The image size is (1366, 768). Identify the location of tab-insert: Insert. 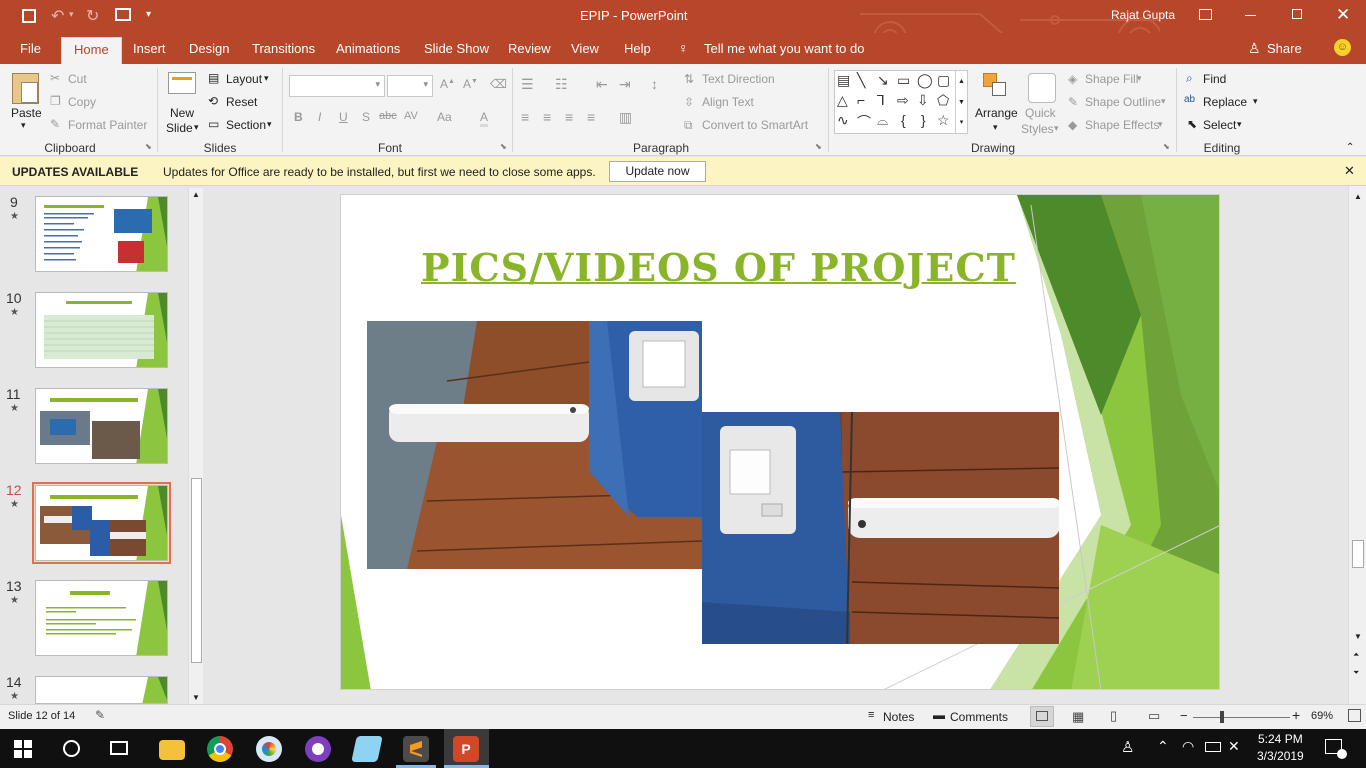
(149, 48).